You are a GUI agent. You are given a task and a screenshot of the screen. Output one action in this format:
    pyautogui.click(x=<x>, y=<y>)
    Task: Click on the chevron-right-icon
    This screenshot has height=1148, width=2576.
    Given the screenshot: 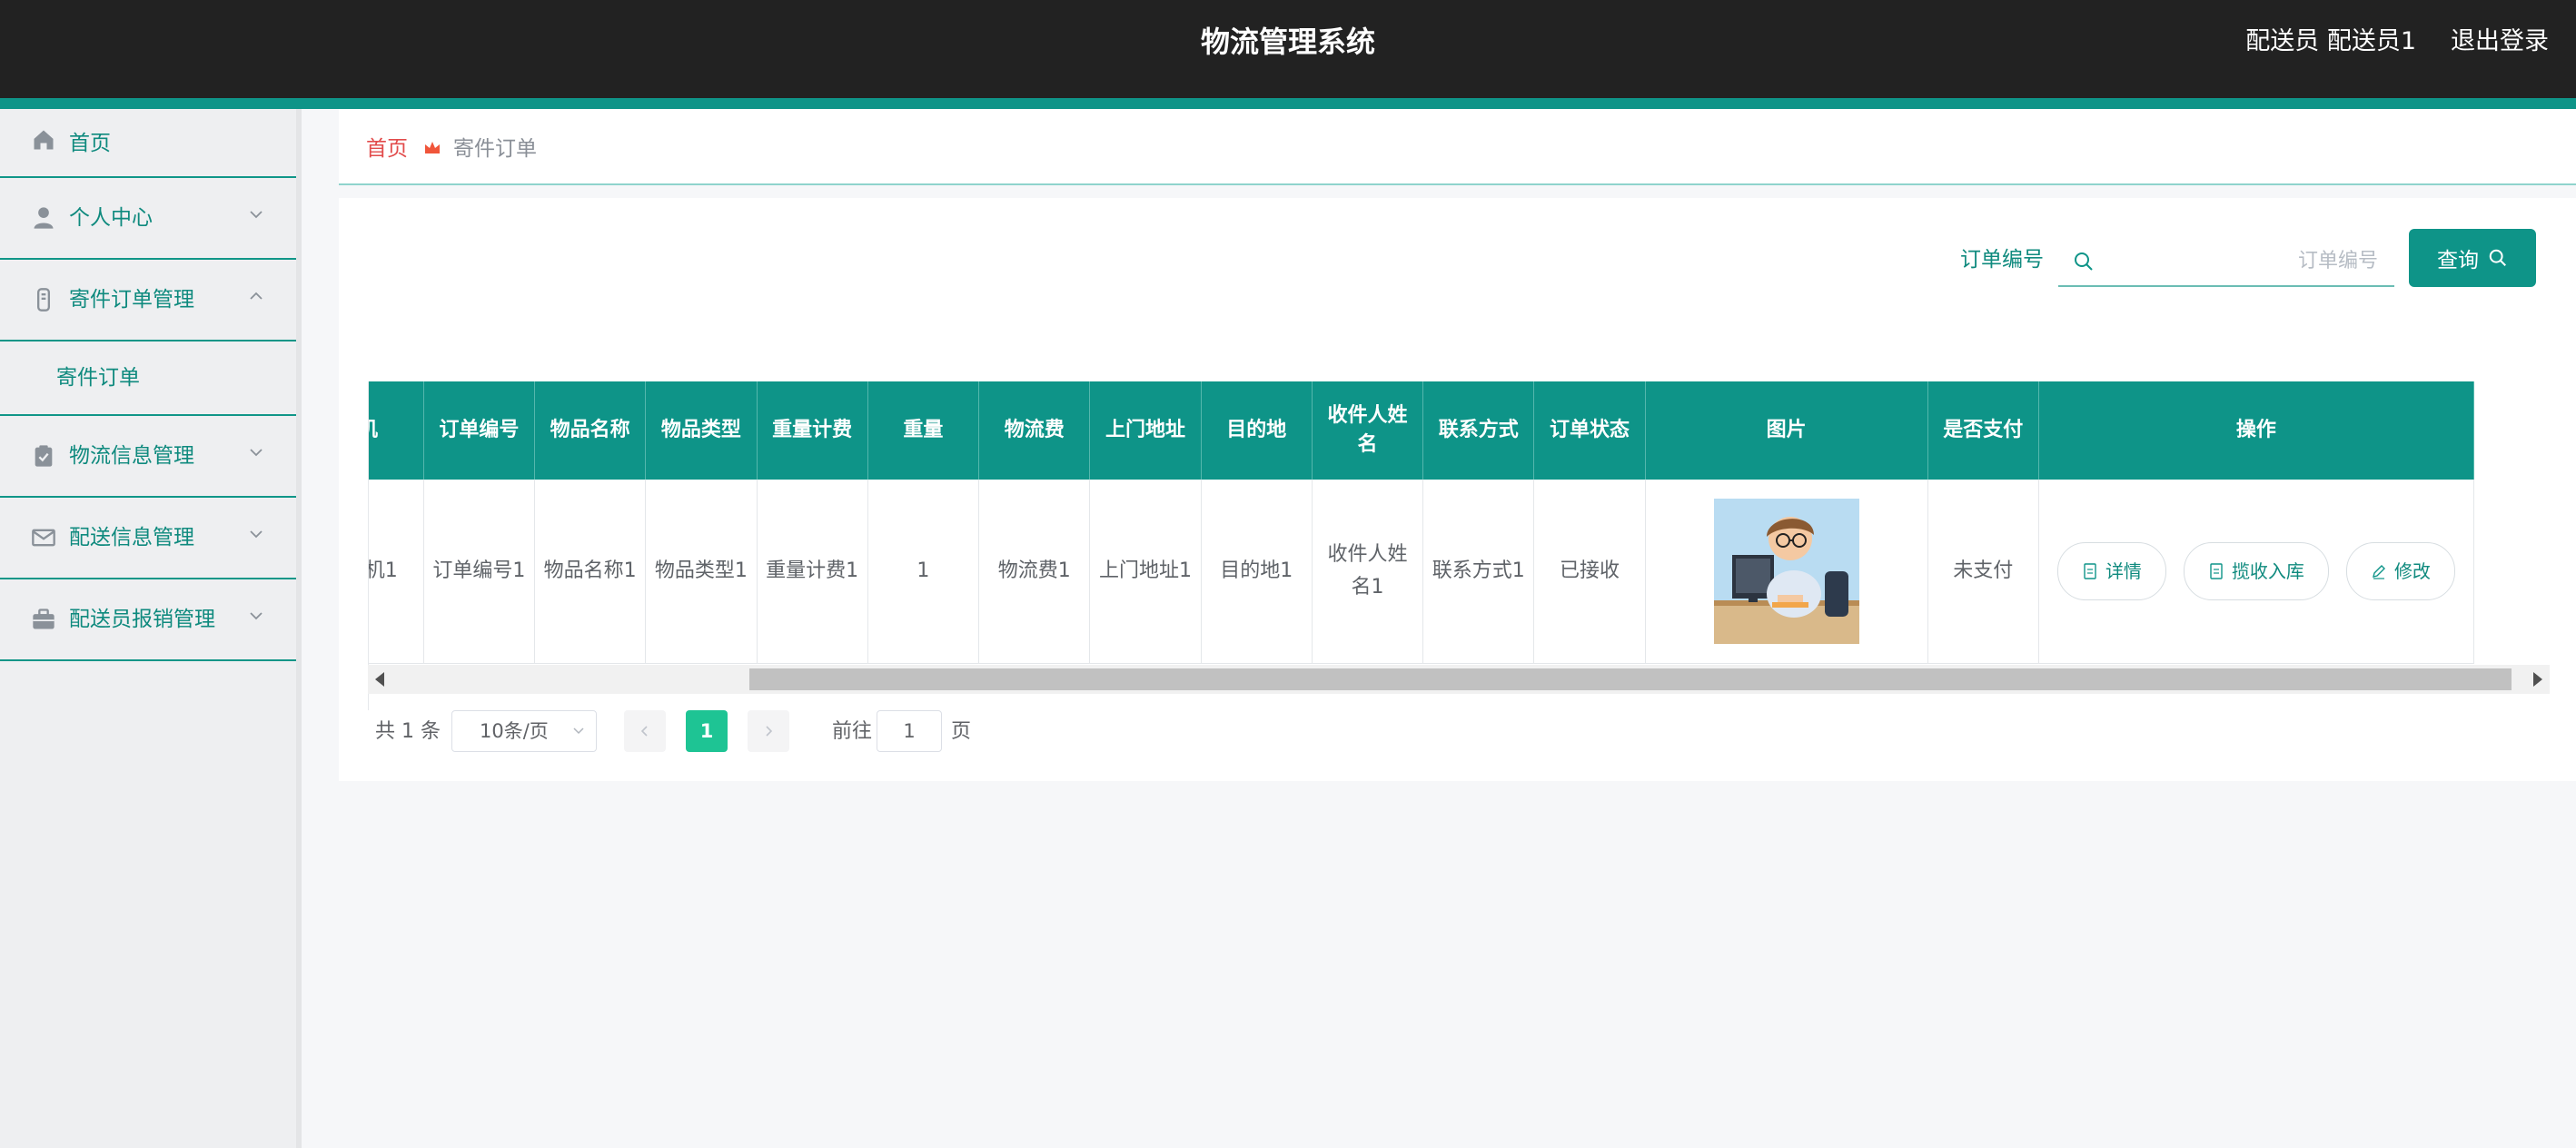 What is the action you would take?
    pyautogui.click(x=769, y=731)
    